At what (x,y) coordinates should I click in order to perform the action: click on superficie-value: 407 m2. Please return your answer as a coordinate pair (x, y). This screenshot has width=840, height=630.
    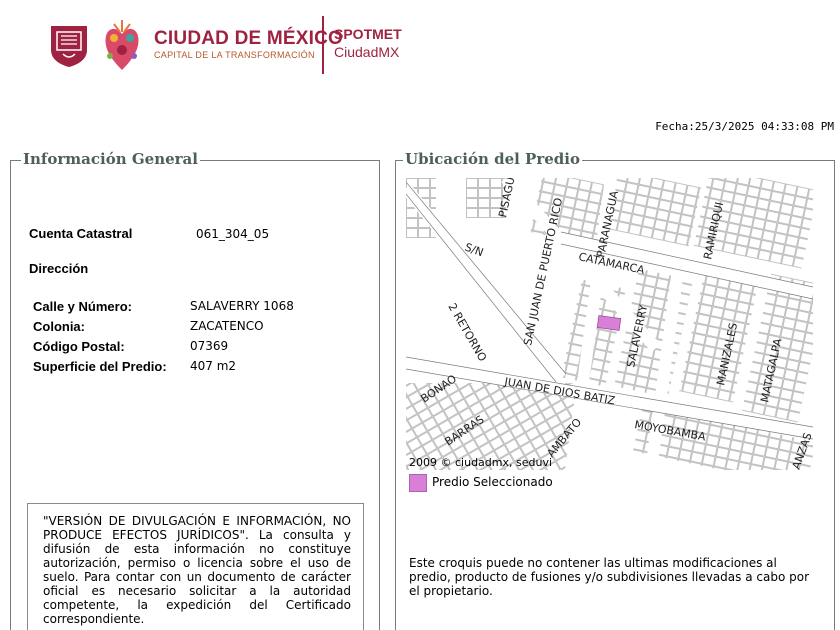
    Looking at the image, I should click on (213, 366).